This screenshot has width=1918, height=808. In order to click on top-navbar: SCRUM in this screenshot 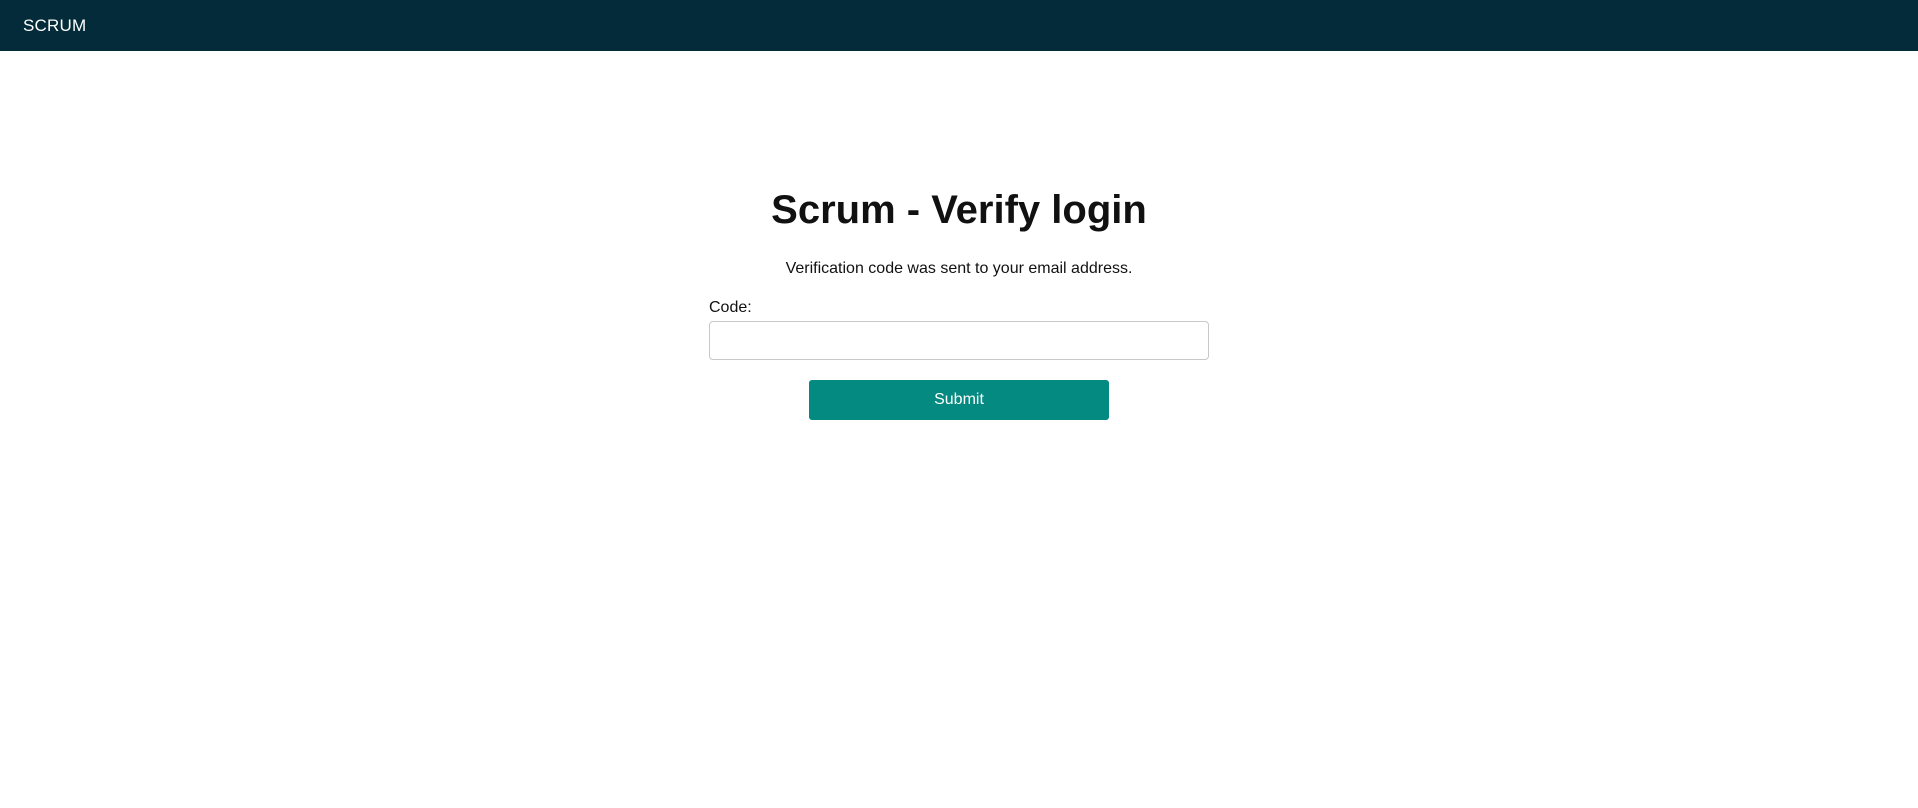, I will do `click(959, 25)`.